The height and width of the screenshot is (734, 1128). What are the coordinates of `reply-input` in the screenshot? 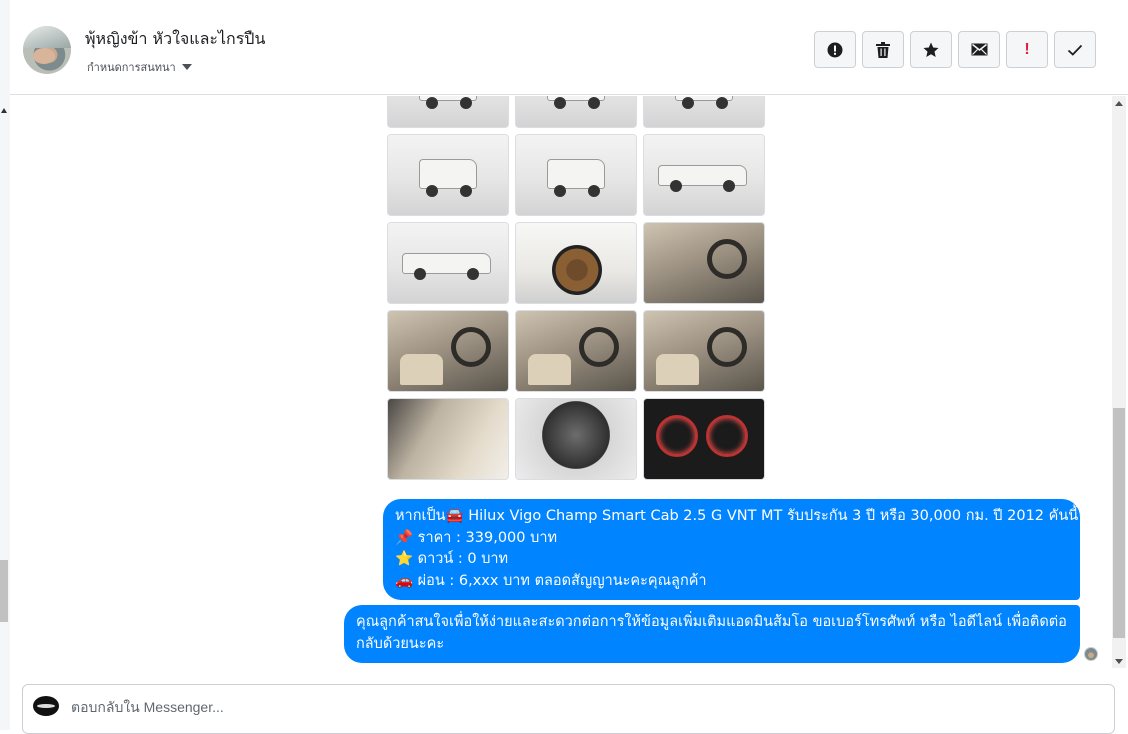 It's located at (571, 707).